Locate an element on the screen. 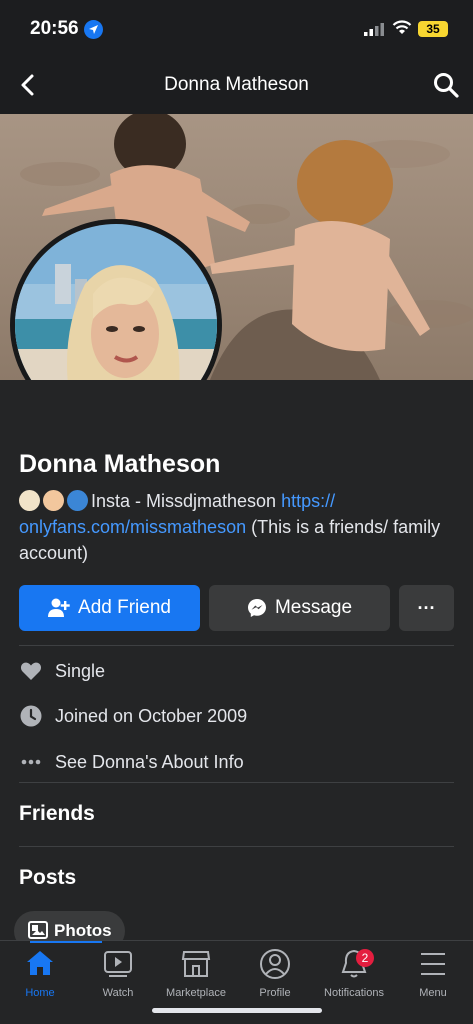  more-dots-icon: ··· is located at coordinates (426, 607).